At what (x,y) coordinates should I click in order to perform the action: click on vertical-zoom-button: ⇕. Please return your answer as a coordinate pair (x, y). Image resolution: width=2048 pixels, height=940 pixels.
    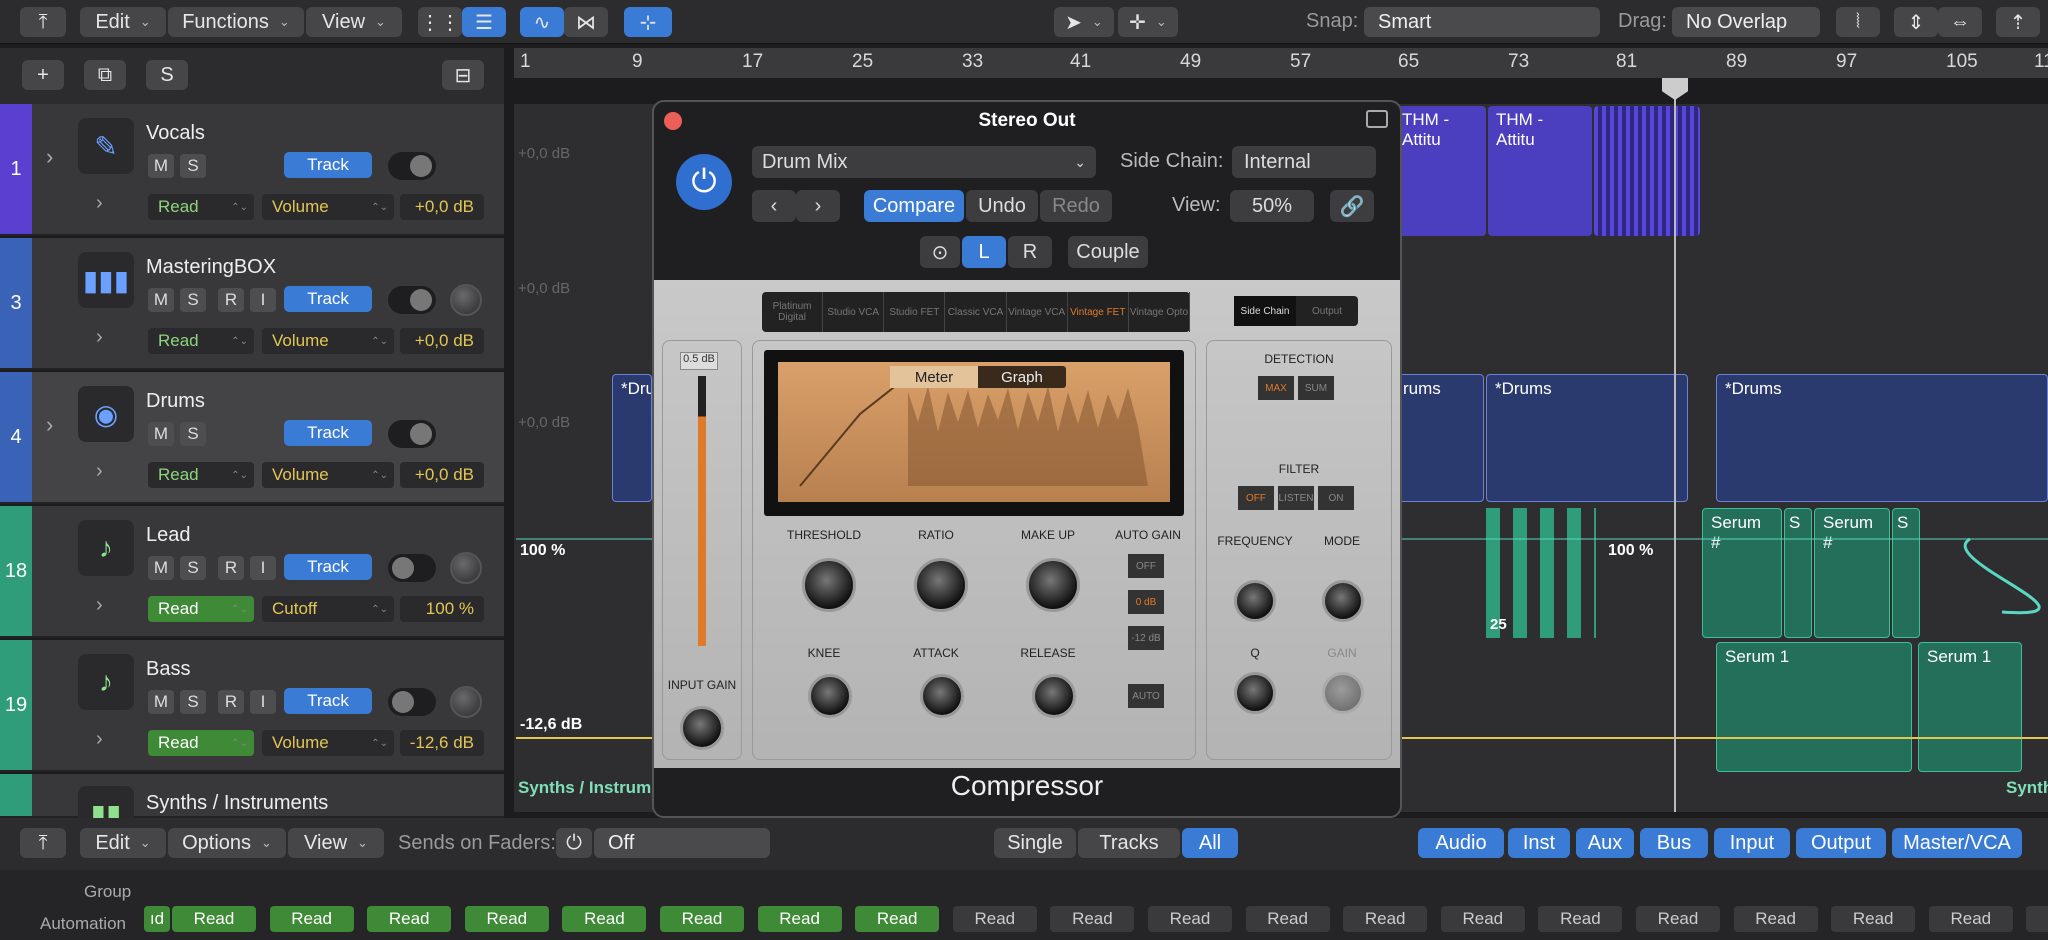
    Looking at the image, I should click on (1916, 22).